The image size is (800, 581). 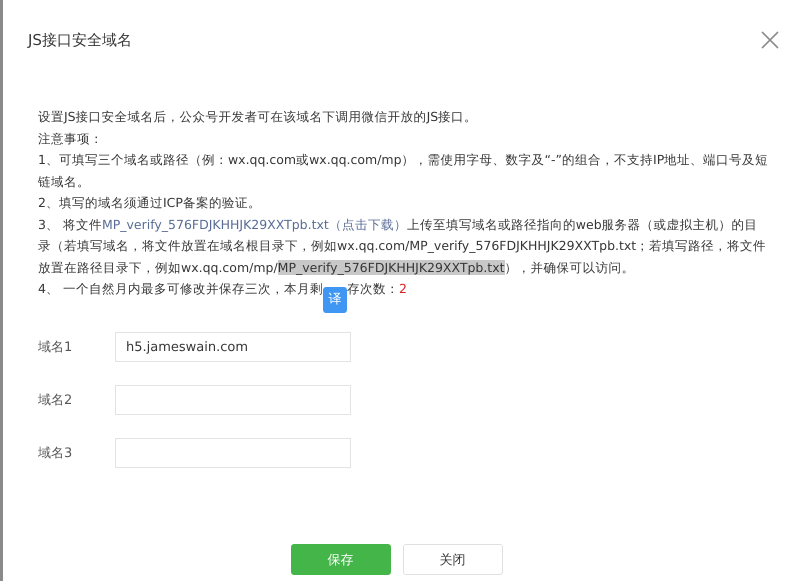 I want to click on download-link: MP_verify_576FDJKHHJK29XXTpb.txt（点击下载）, so click(x=254, y=224).